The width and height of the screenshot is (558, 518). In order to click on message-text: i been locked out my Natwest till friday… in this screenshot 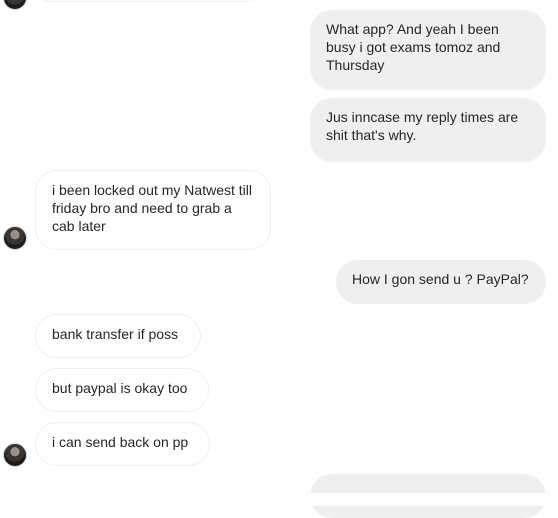, I will do `click(152, 208)`.